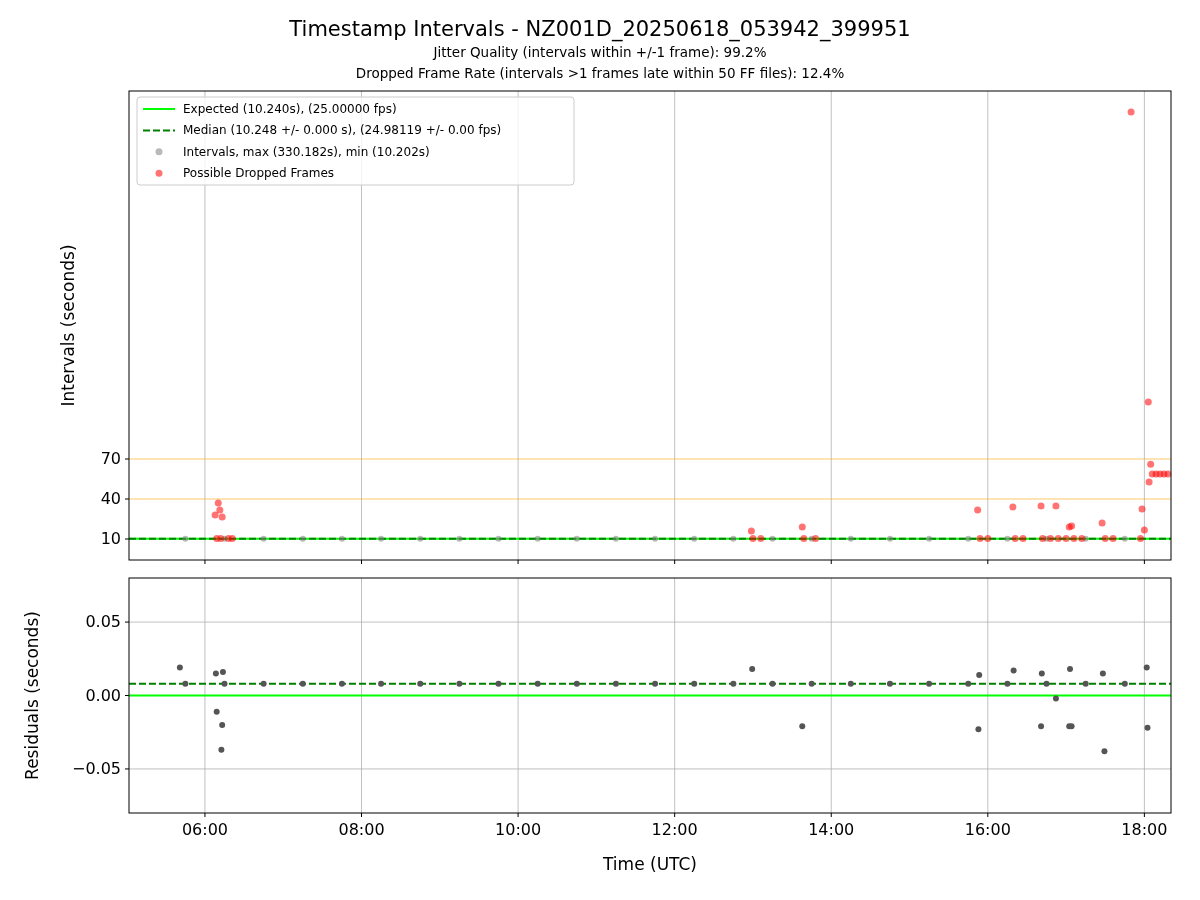 This screenshot has height=900, width=1200. What do you see at coordinates (68, 325) in the screenshot?
I see `axis-title: Intervals (seconds)` at bounding box center [68, 325].